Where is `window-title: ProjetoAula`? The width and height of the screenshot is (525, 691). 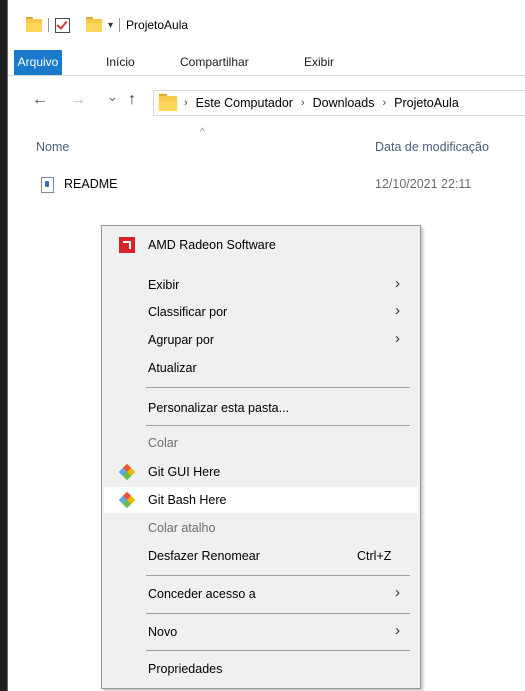
window-title: ProjetoAula is located at coordinates (157, 25).